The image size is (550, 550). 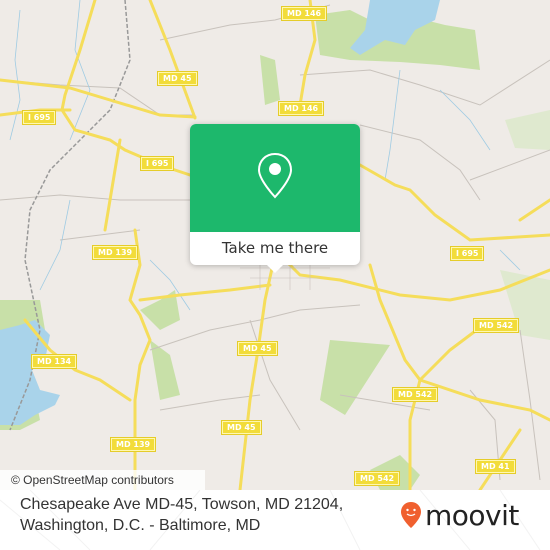 I want to click on moovit-wordmark: moovit, so click(x=472, y=515).